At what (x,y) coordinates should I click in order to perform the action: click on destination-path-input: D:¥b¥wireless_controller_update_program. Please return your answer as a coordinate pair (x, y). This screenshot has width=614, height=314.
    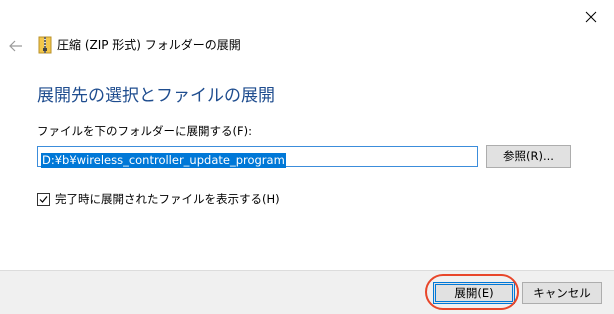
    Looking at the image, I should click on (257, 157).